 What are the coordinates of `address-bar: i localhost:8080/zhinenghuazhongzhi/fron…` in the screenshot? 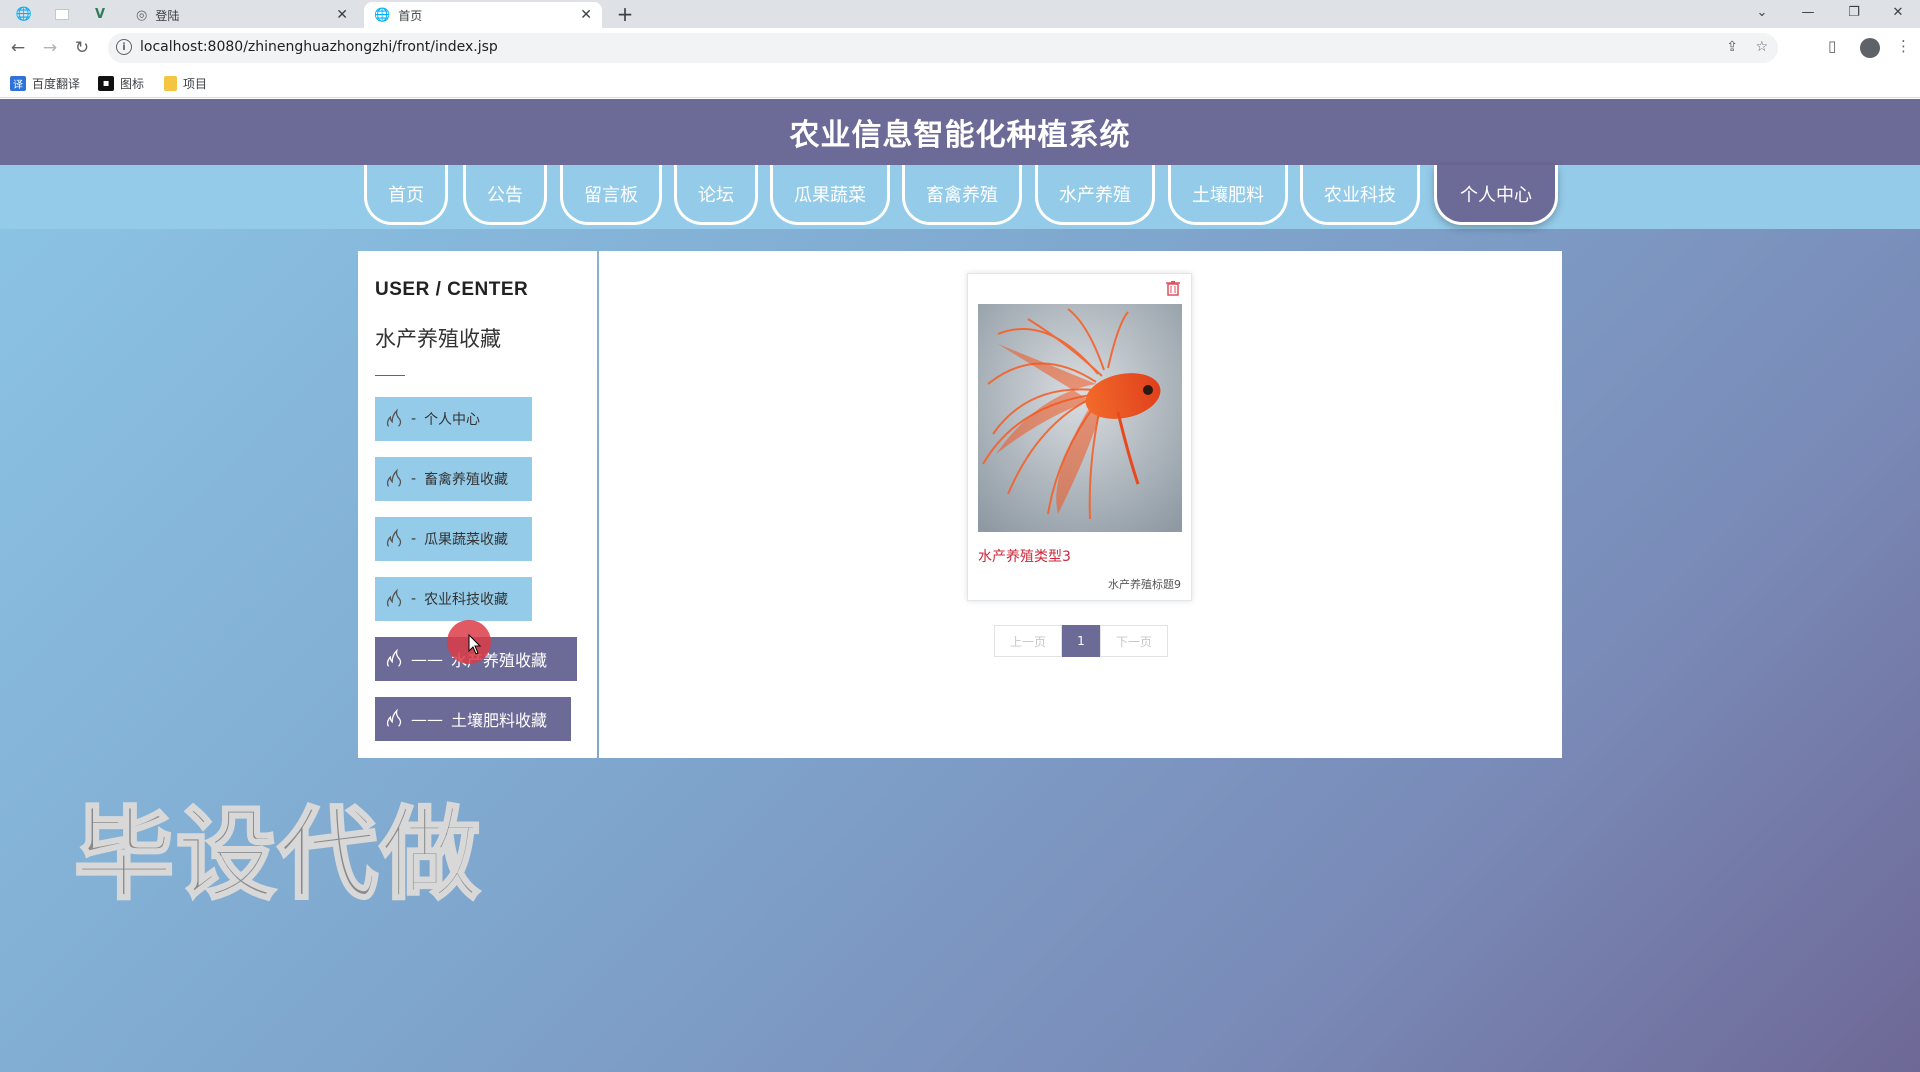 It's located at (943, 48).